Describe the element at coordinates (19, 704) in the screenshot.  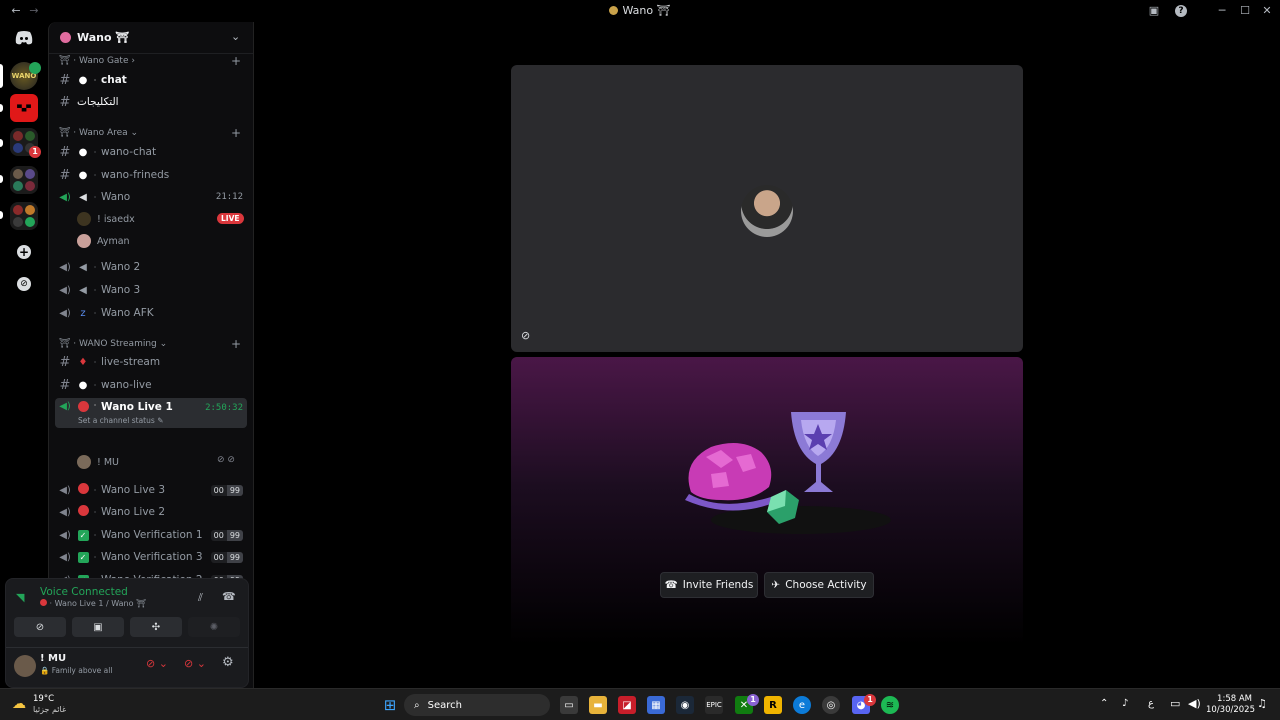
I see `weather-icon: ☁` at that location.